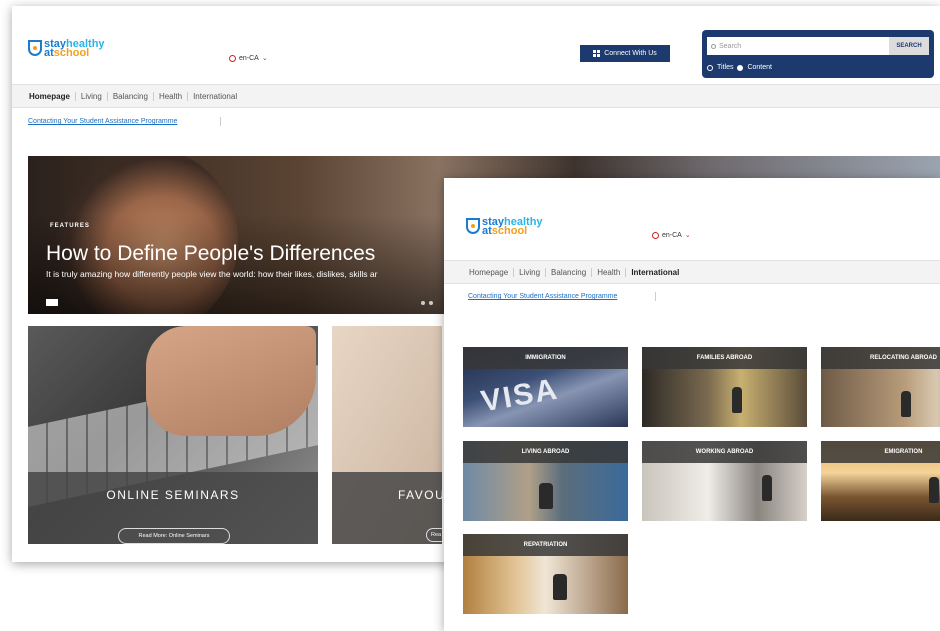 The height and width of the screenshot is (631, 940). I want to click on hero-title: How to Define People's Differences, so click(210, 254).